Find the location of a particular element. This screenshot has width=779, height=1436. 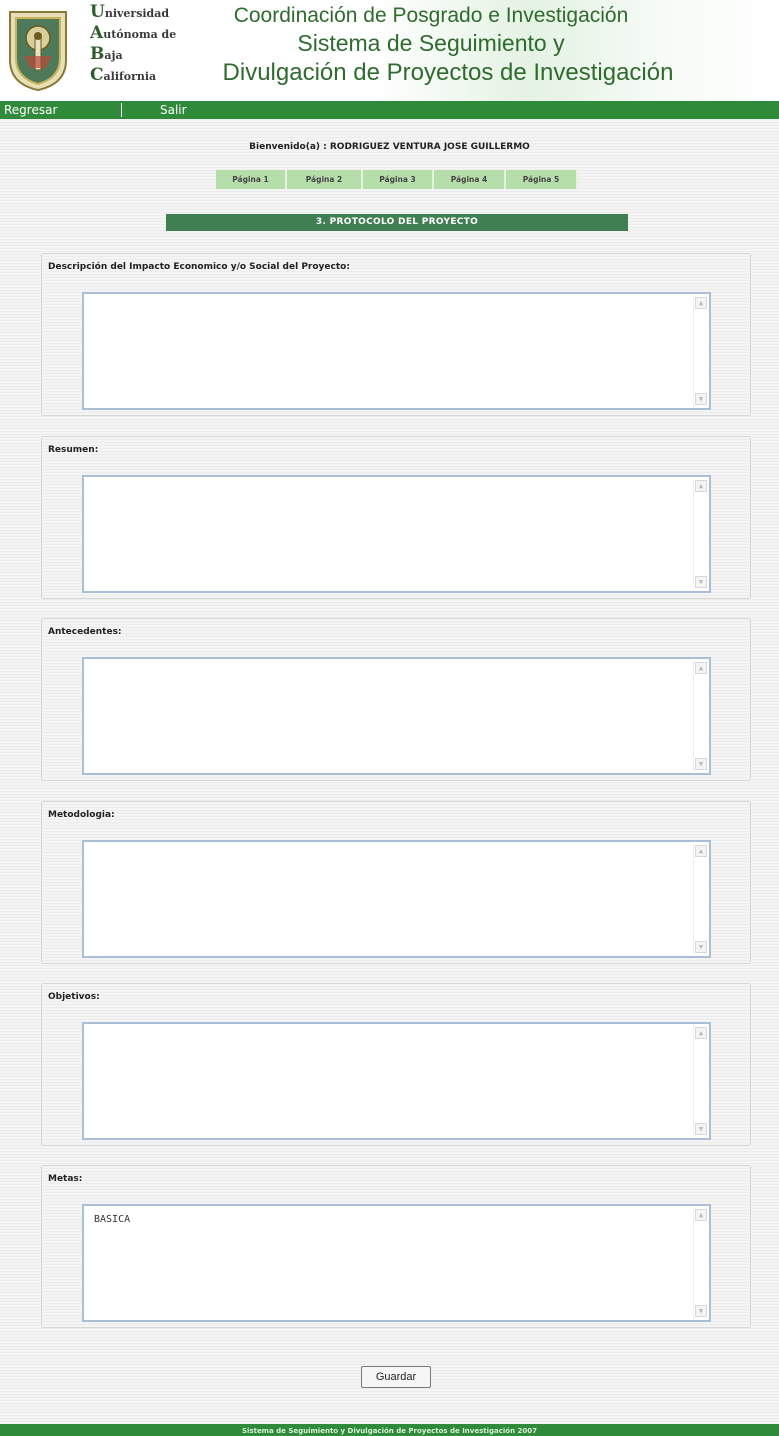

university-word: alifornia is located at coordinates (130, 76).